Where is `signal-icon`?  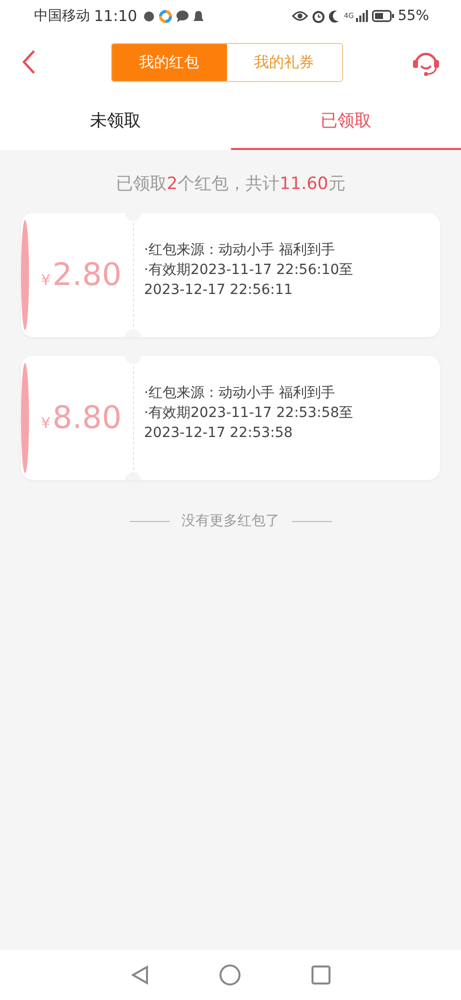
signal-icon is located at coordinates (362, 16).